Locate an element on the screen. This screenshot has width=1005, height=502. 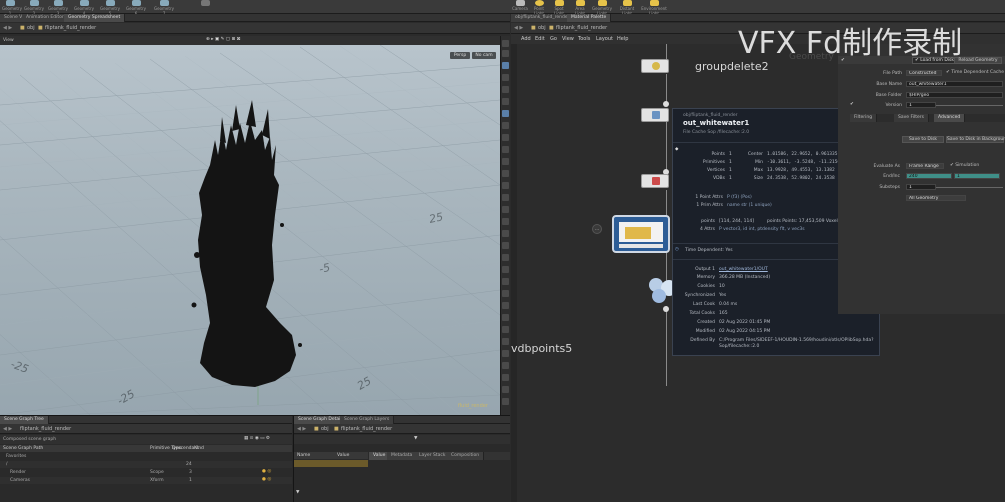
background-icon is located at coordinates (505, 149).